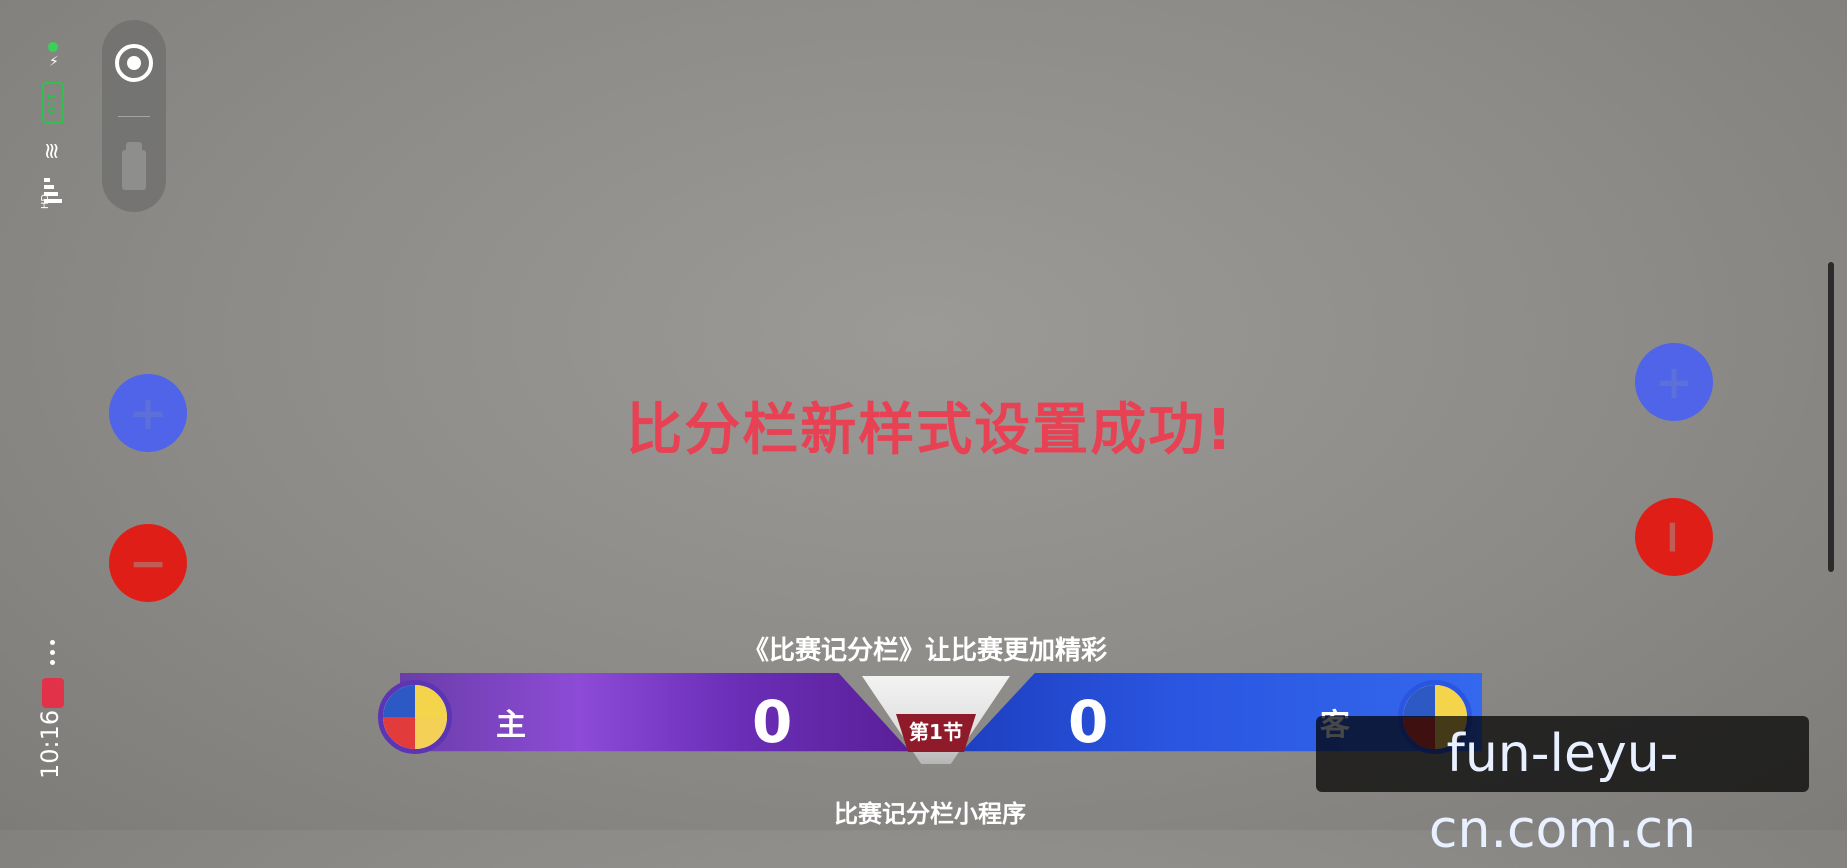 The width and height of the screenshot is (1847, 868). I want to click on wifi-icon: ≋, so click(52, 151).